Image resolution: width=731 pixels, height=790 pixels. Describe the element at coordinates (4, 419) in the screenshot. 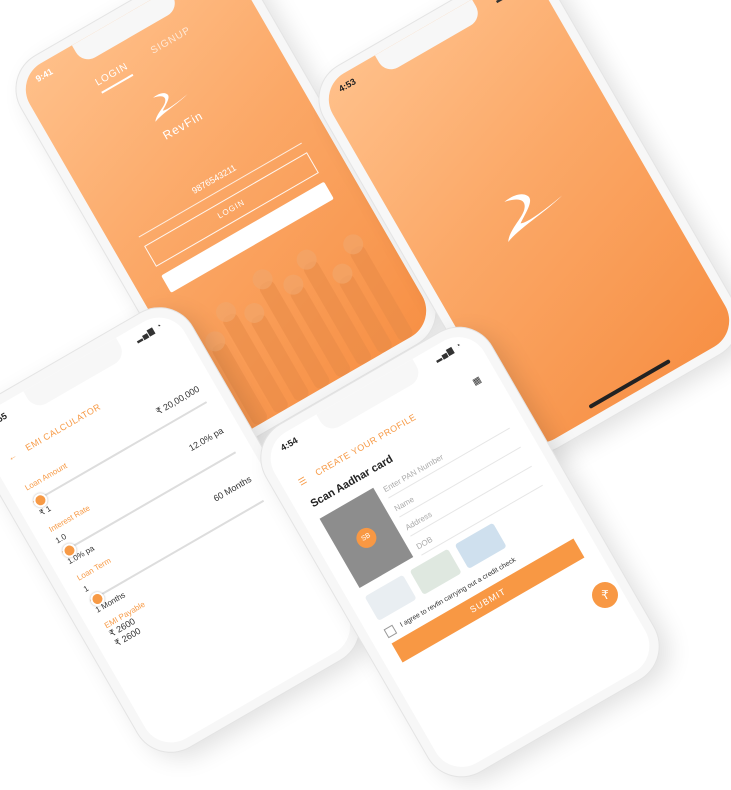

I see `status-time: 4:55` at that location.